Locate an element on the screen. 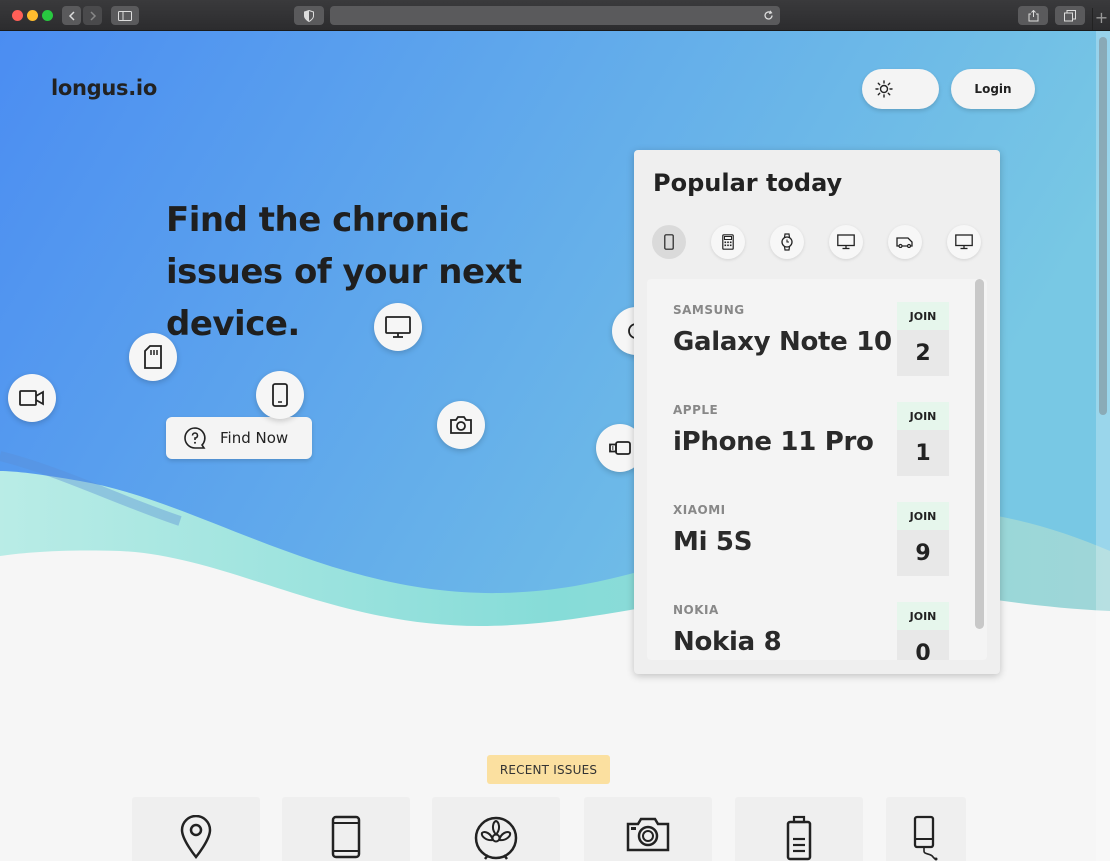  device-model: Nokia 8 is located at coordinates (727, 642).